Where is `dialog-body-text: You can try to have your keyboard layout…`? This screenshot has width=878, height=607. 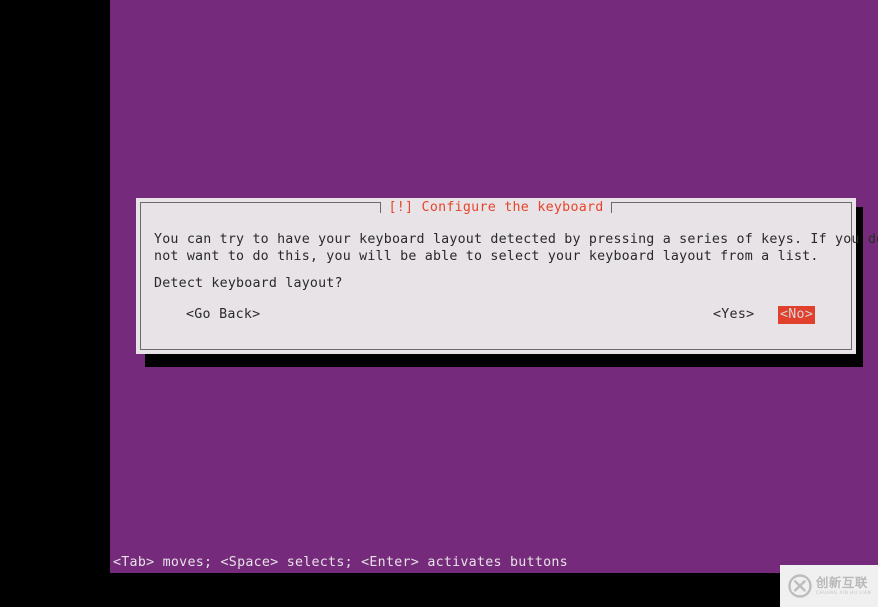 dialog-body-text: You can try to have your keyboard layout… is located at coordinates (516, 248).